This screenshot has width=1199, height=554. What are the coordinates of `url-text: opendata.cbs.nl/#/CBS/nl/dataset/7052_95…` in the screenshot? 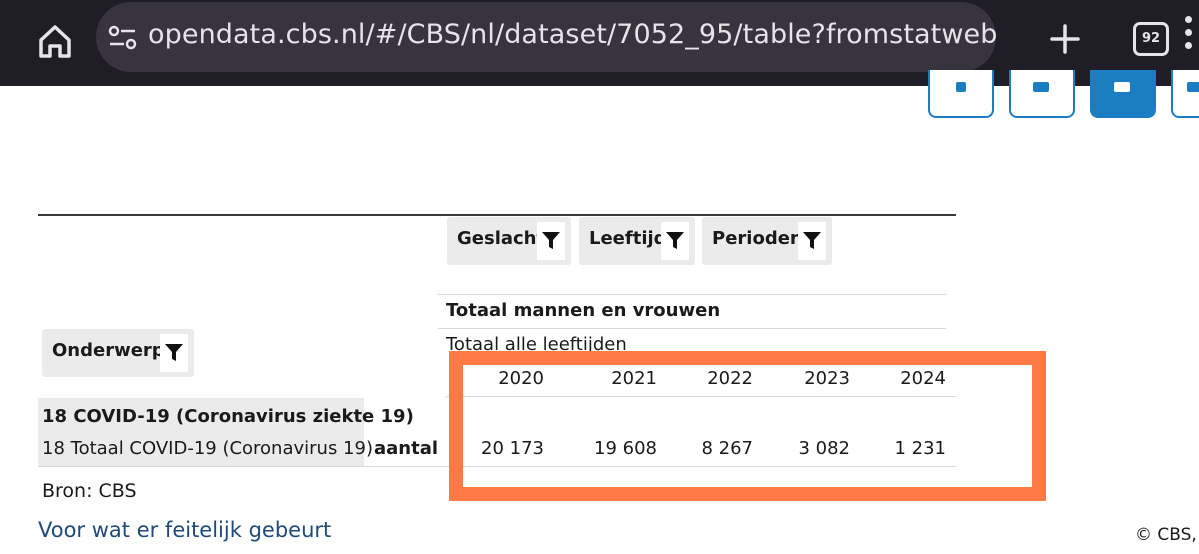 It's located at (573, 34).